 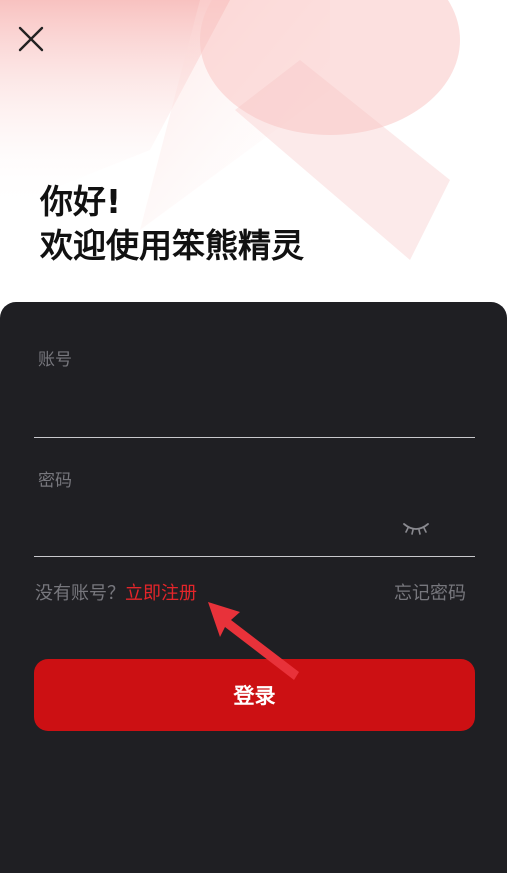 What do you see at coordinates (55, 360) in the screenshot?
I see `account-label: 账号` at bounding box center [55, 360].